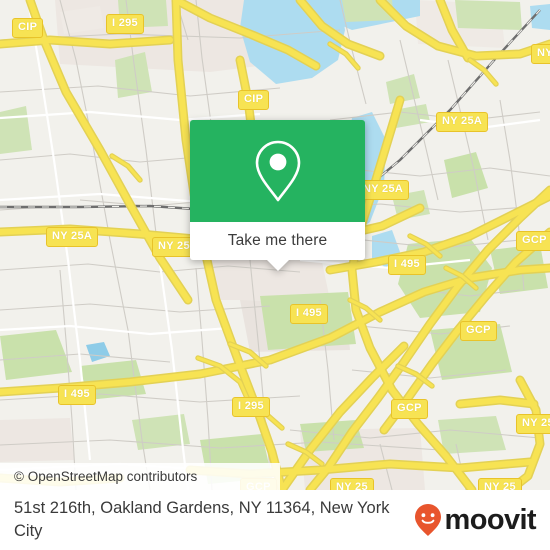 This screenshot has height=550, width=550. Describe the element at coordinates (409, 409) in the screenshot. I see `road-shield-gcp-3: GCP` at that location.